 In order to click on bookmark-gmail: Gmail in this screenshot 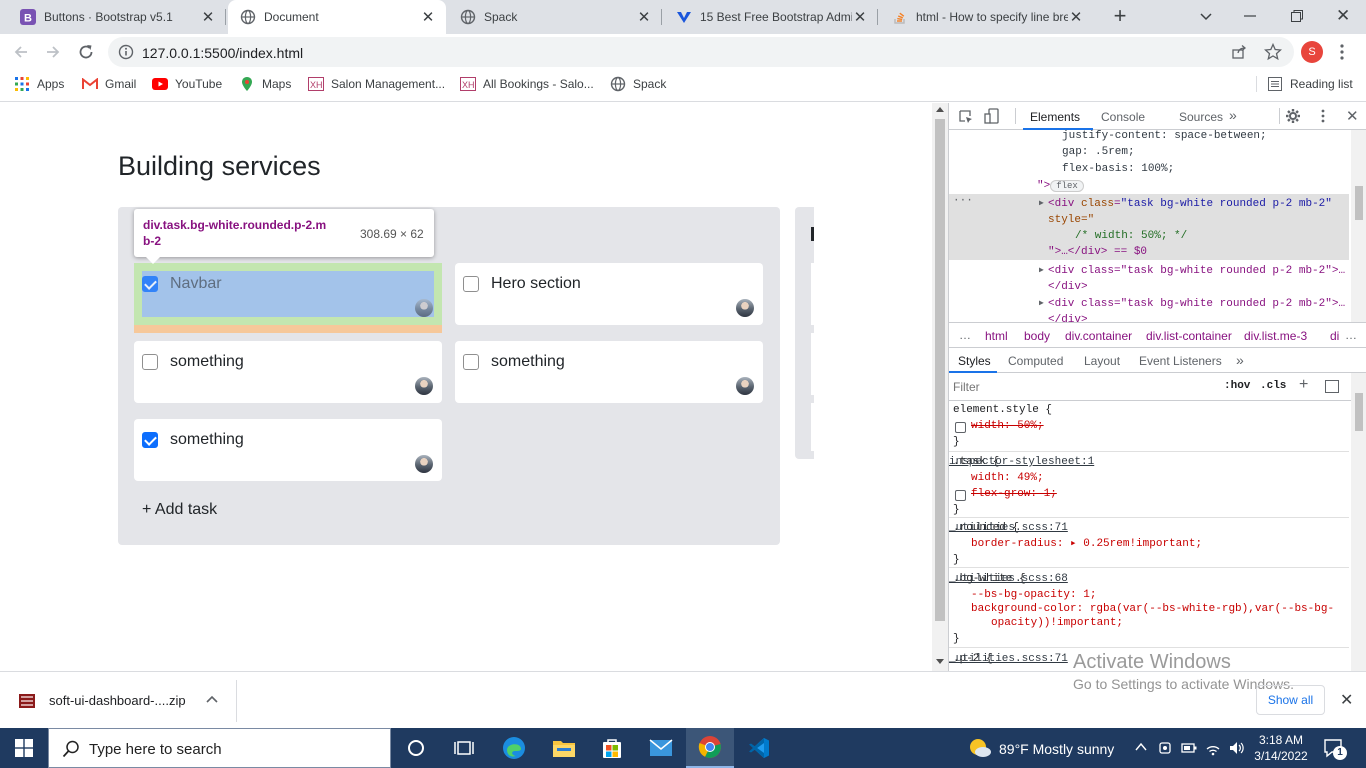, I will do `click(109, 84)`.